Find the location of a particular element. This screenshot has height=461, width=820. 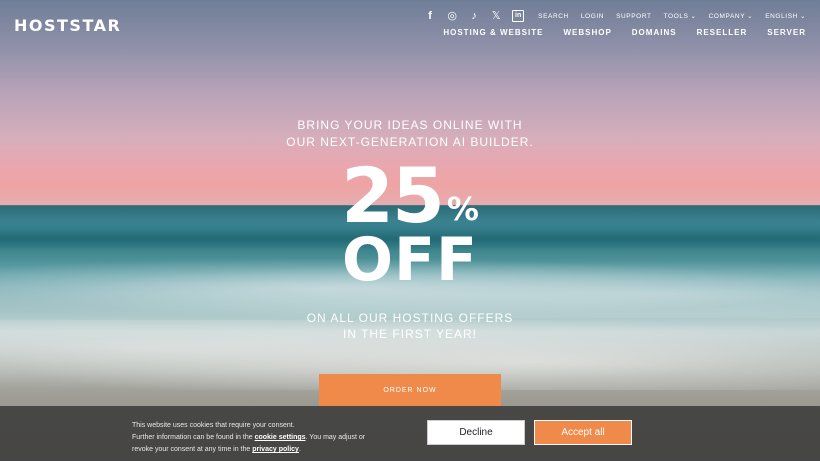

cookie-settings-link: cookie settings is located at coordinates (280, 437).